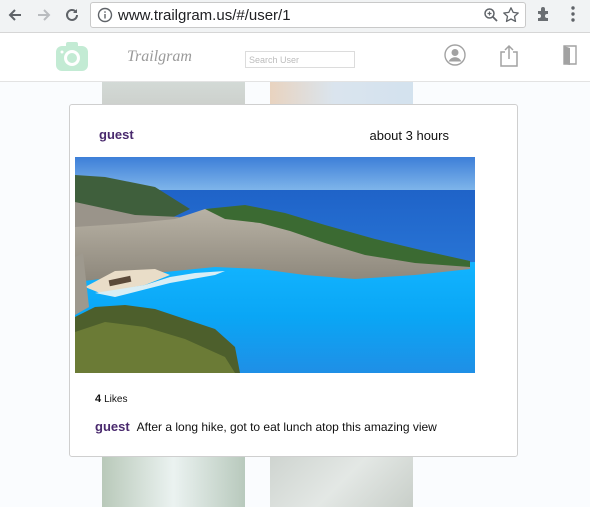 The height and width of the screenshot is (507, 590). I want to click on reload-button, so click(72, 15).